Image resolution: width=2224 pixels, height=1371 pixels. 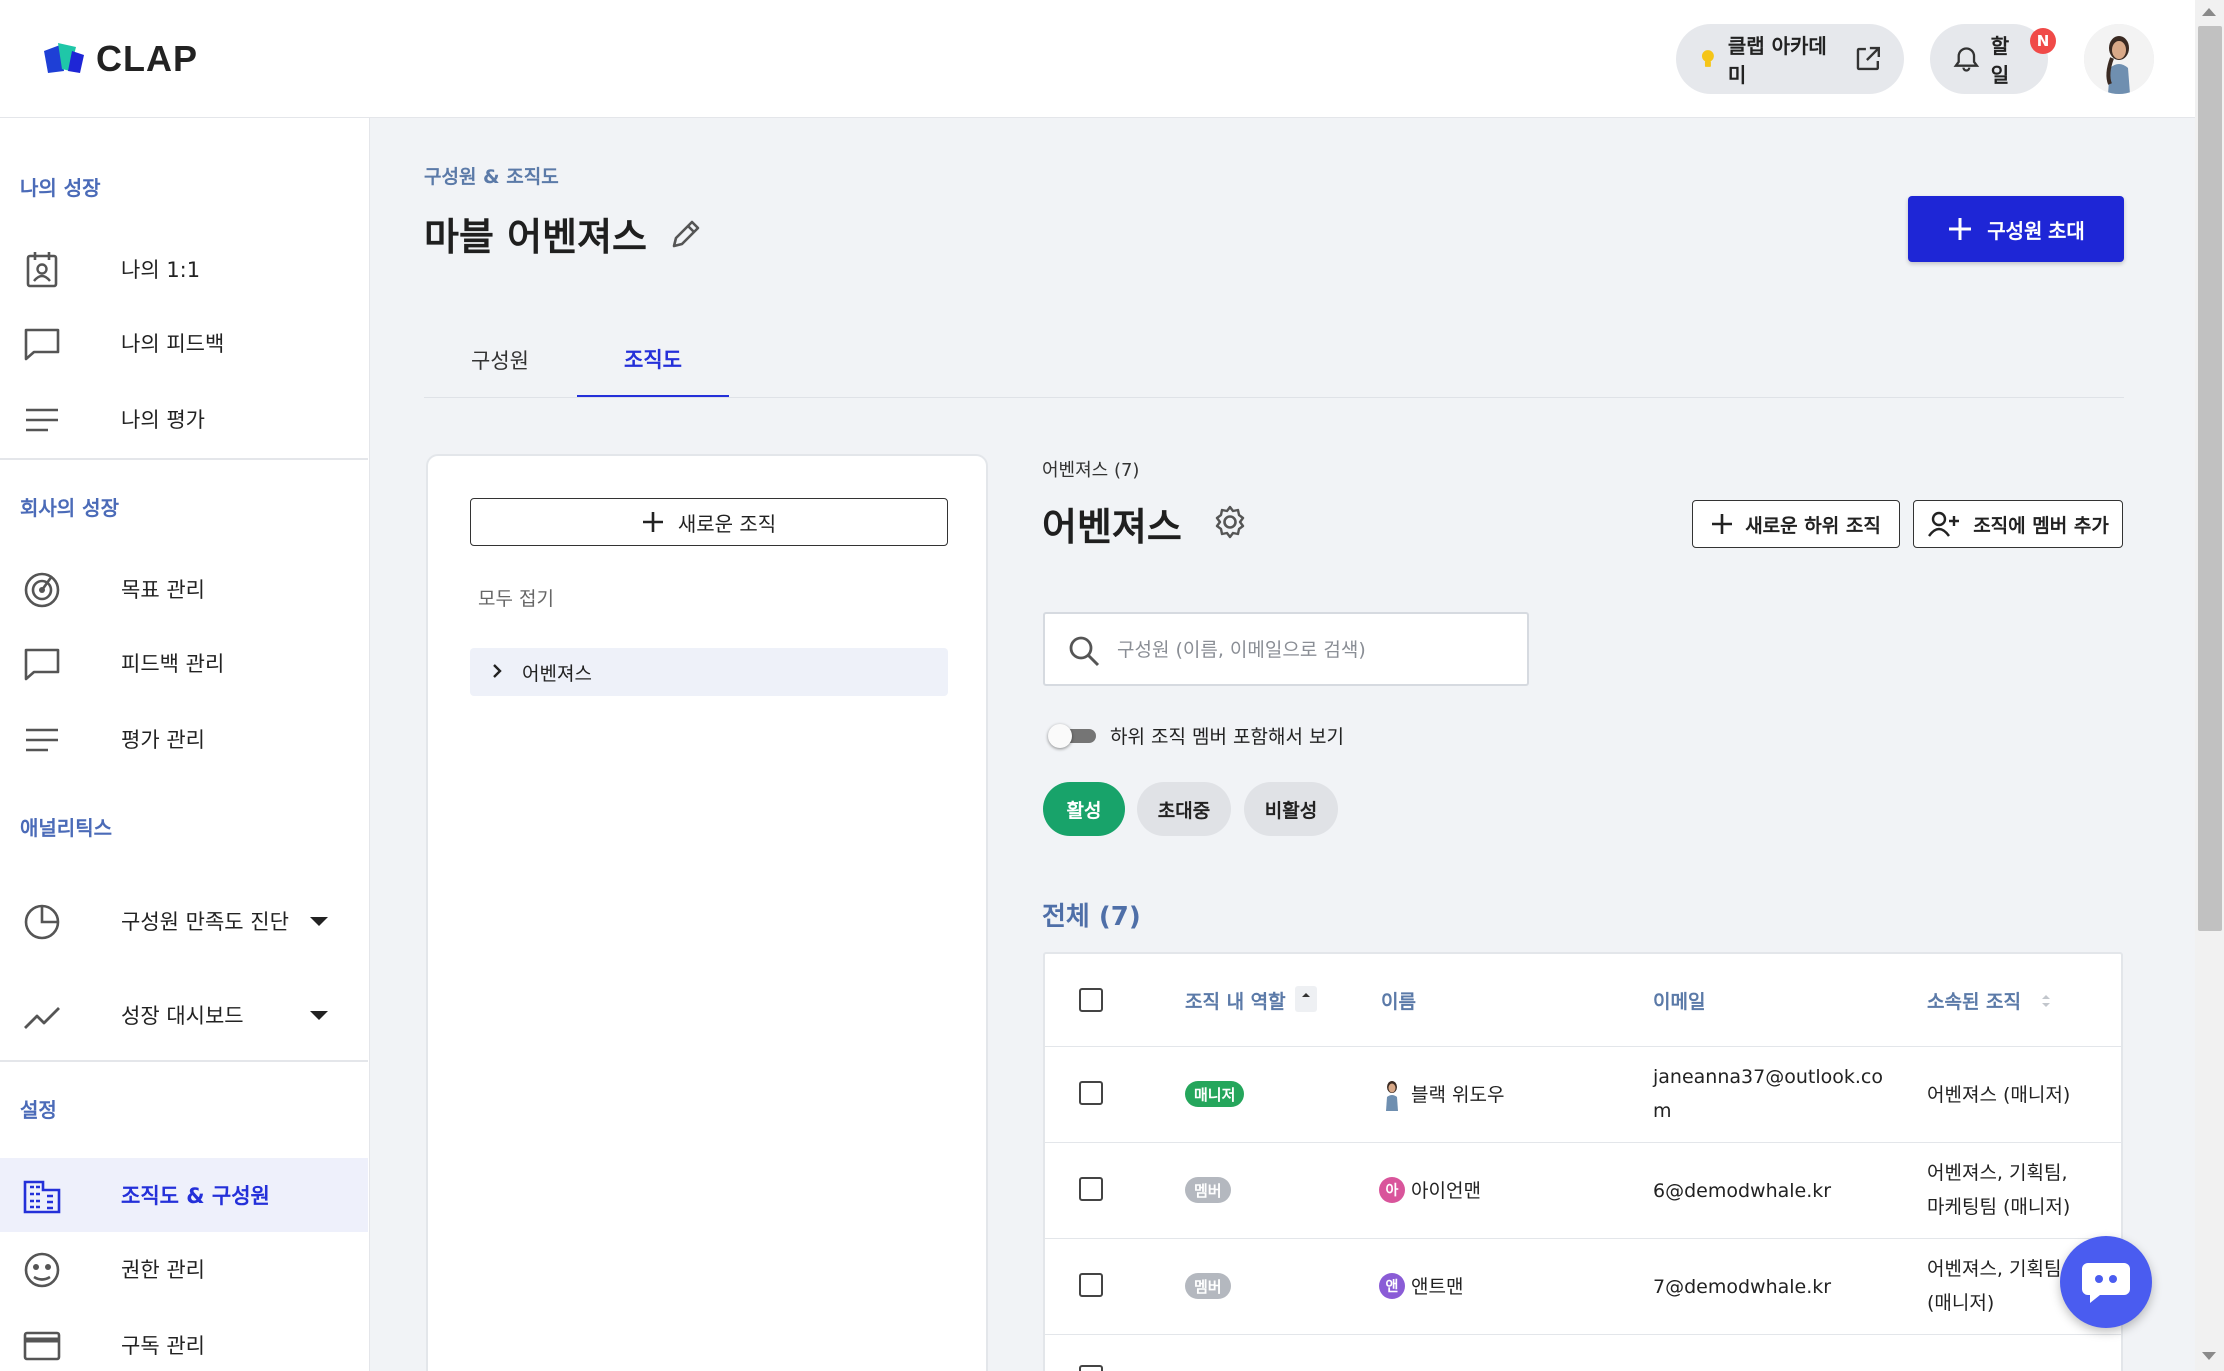 I want to click on column-header-name: 이름, so click(x=1398, y=1000).